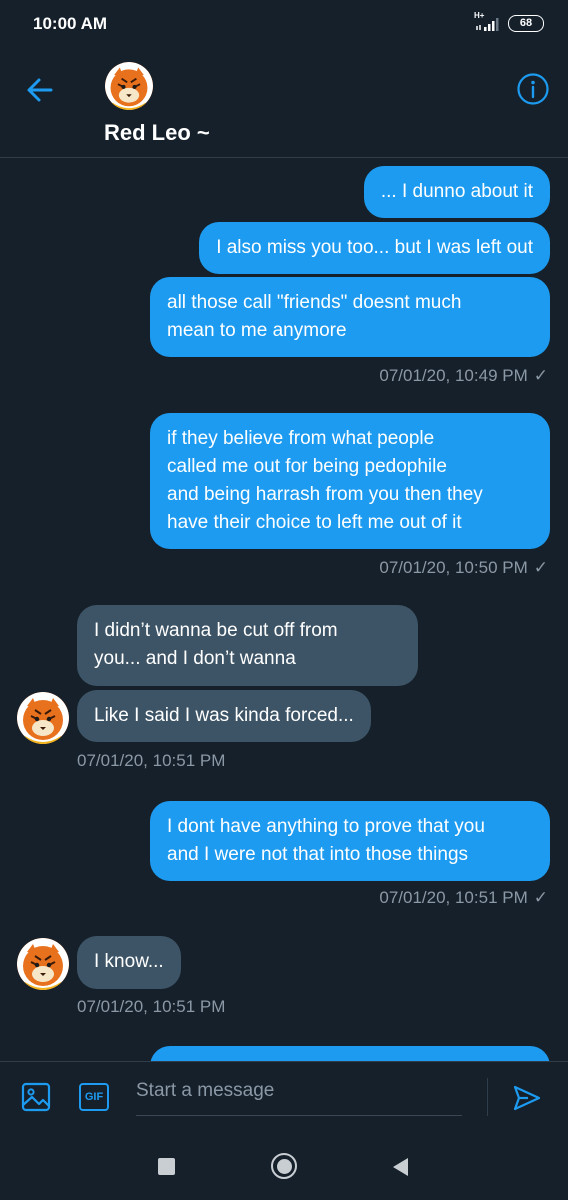 The height and width of the screenshot is (1200, 568). Describe the element at coordinates (314, 522) in the screenshot. I see `message-text-line: have their choice to left me out of it` at that location.